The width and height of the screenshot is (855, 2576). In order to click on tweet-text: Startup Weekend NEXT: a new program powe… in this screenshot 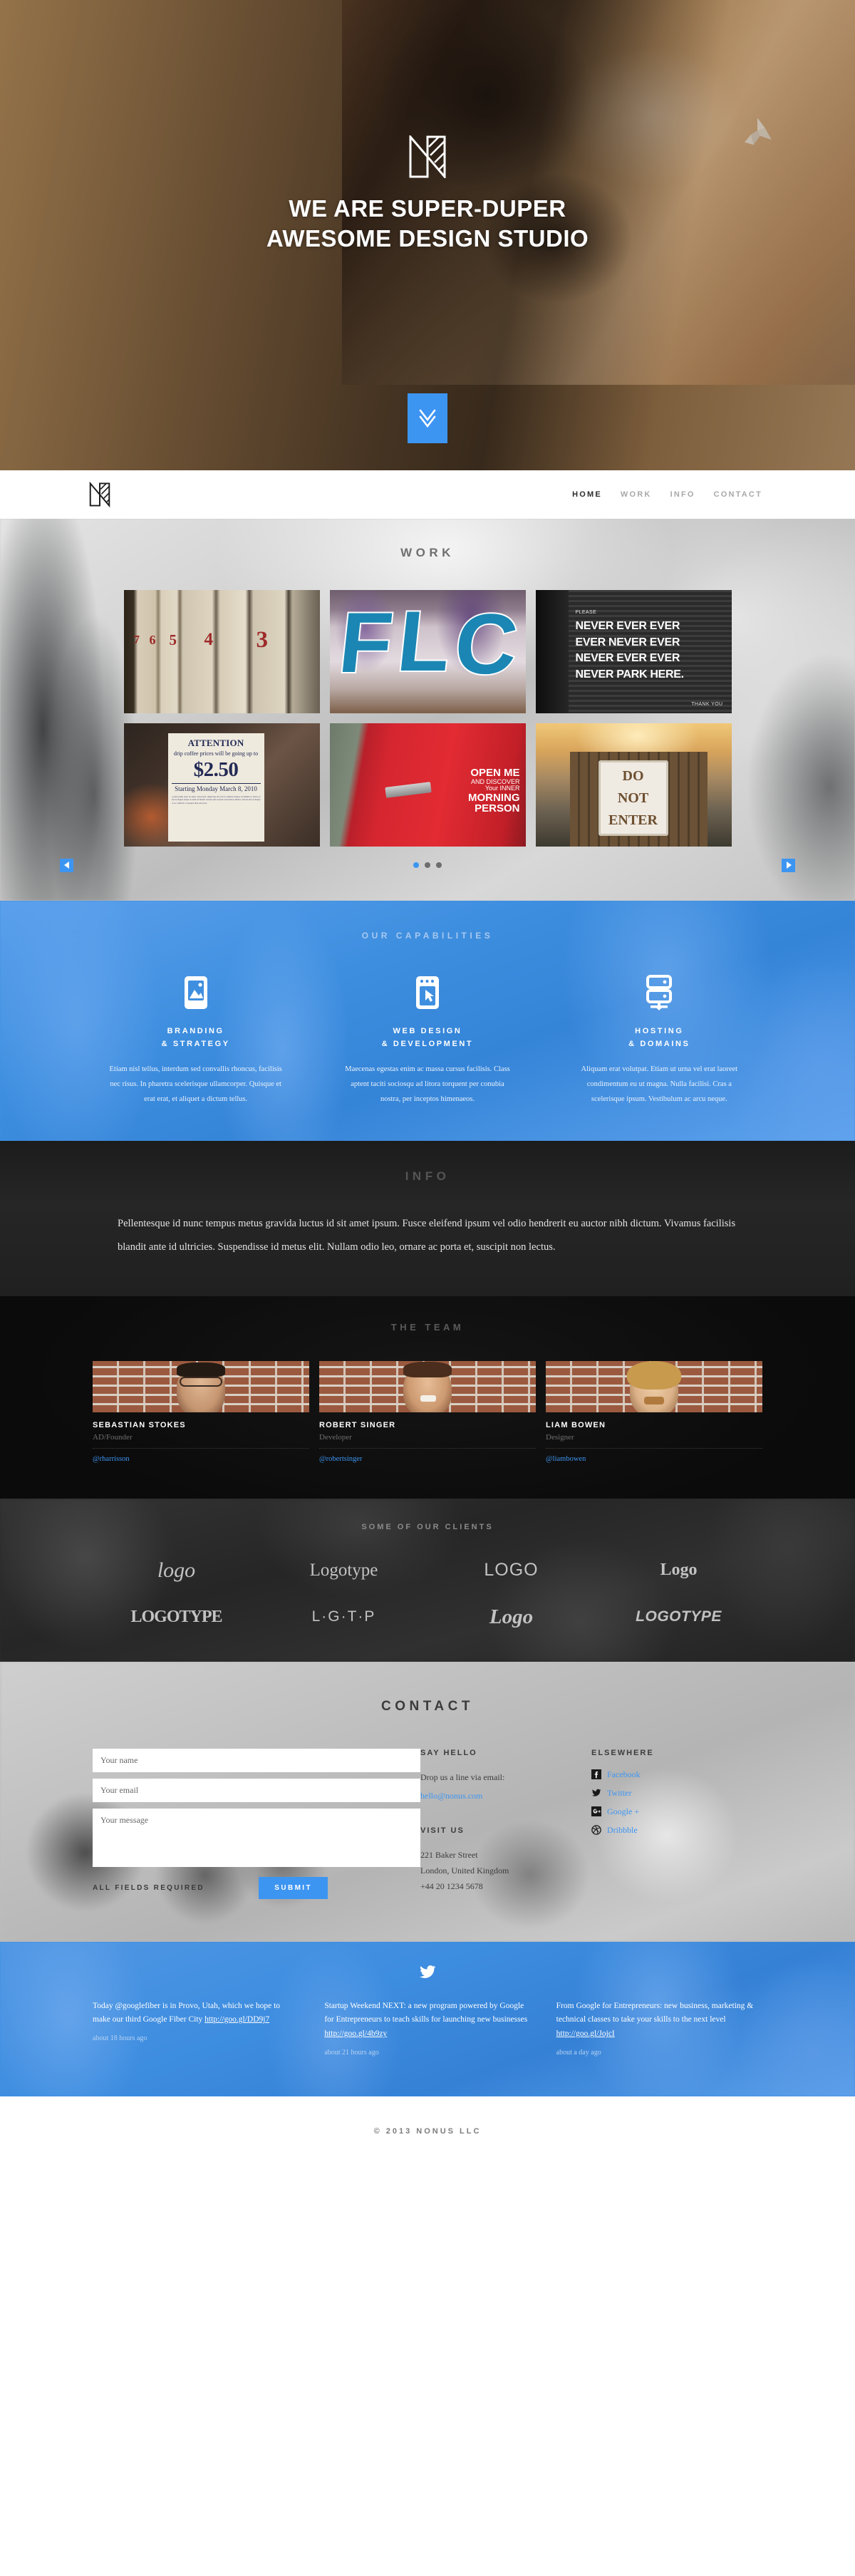, I will do `click(426, 2020)`.